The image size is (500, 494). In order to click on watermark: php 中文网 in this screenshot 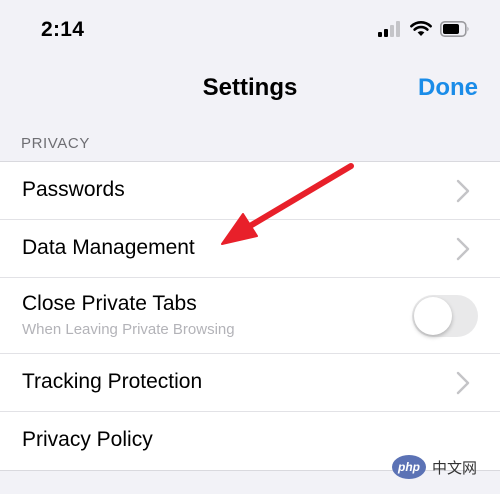, I will do `click(434, 467)`.